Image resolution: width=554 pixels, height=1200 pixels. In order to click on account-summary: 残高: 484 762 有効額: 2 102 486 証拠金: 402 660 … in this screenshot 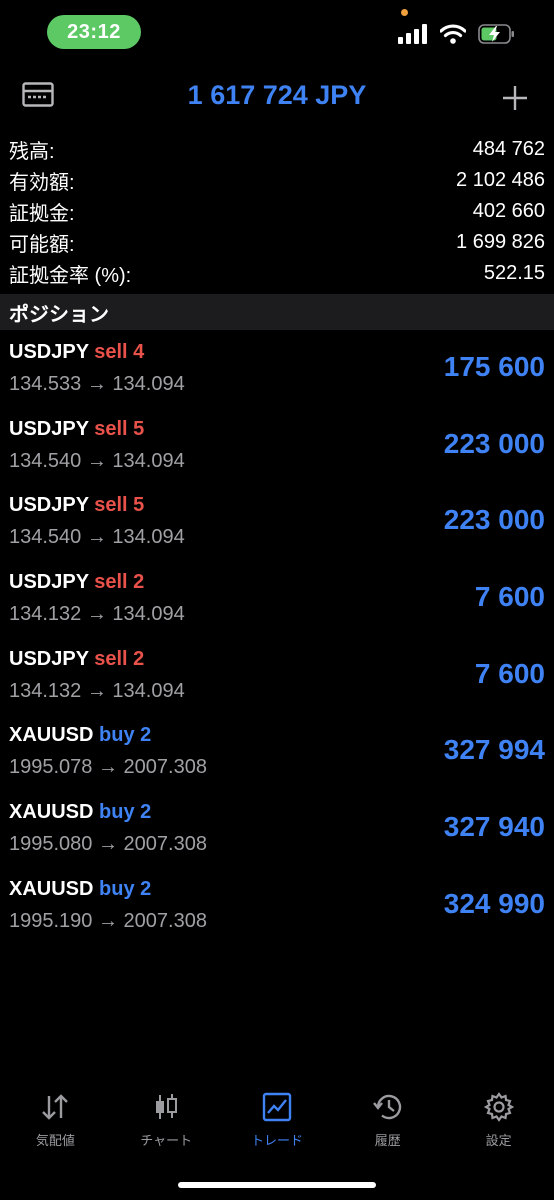, I will do `click(277, 211)`.